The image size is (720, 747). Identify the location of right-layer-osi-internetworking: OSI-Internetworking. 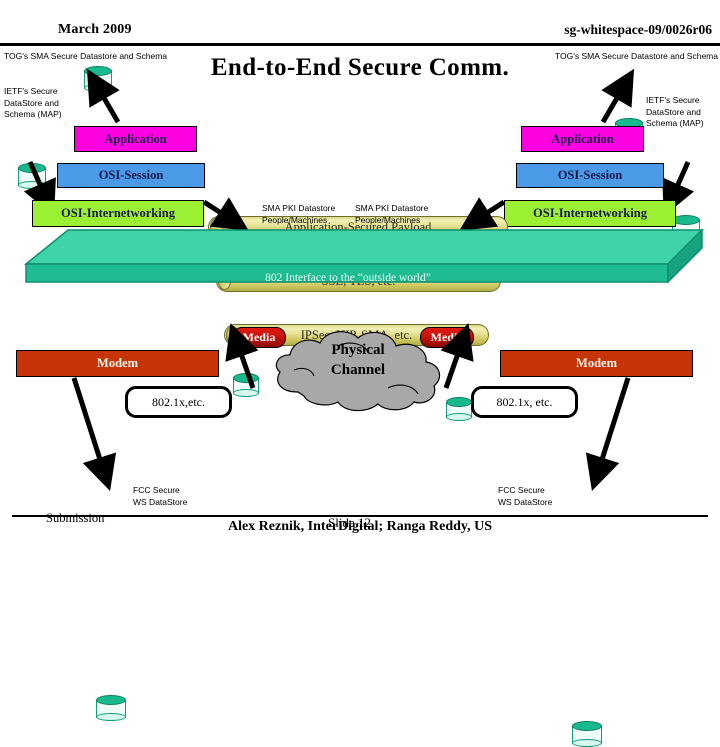
(590, 213).